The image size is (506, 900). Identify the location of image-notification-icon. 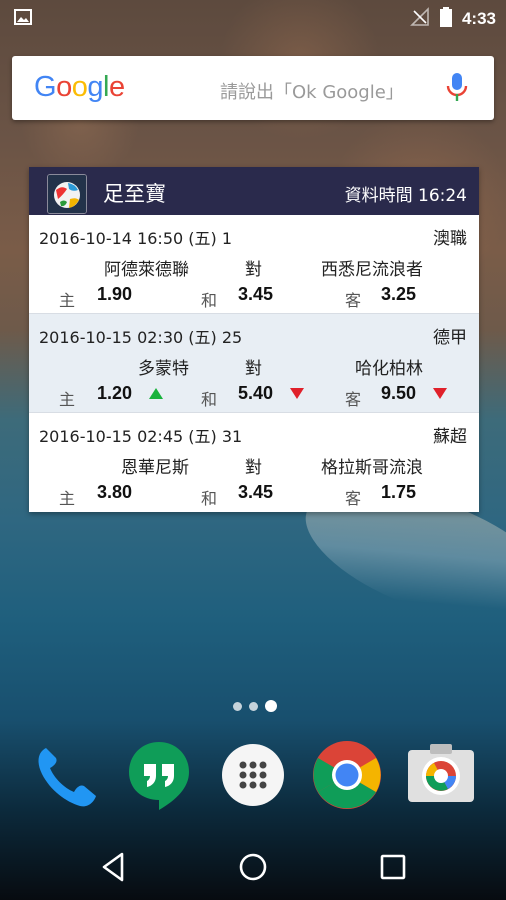
(23, 19).